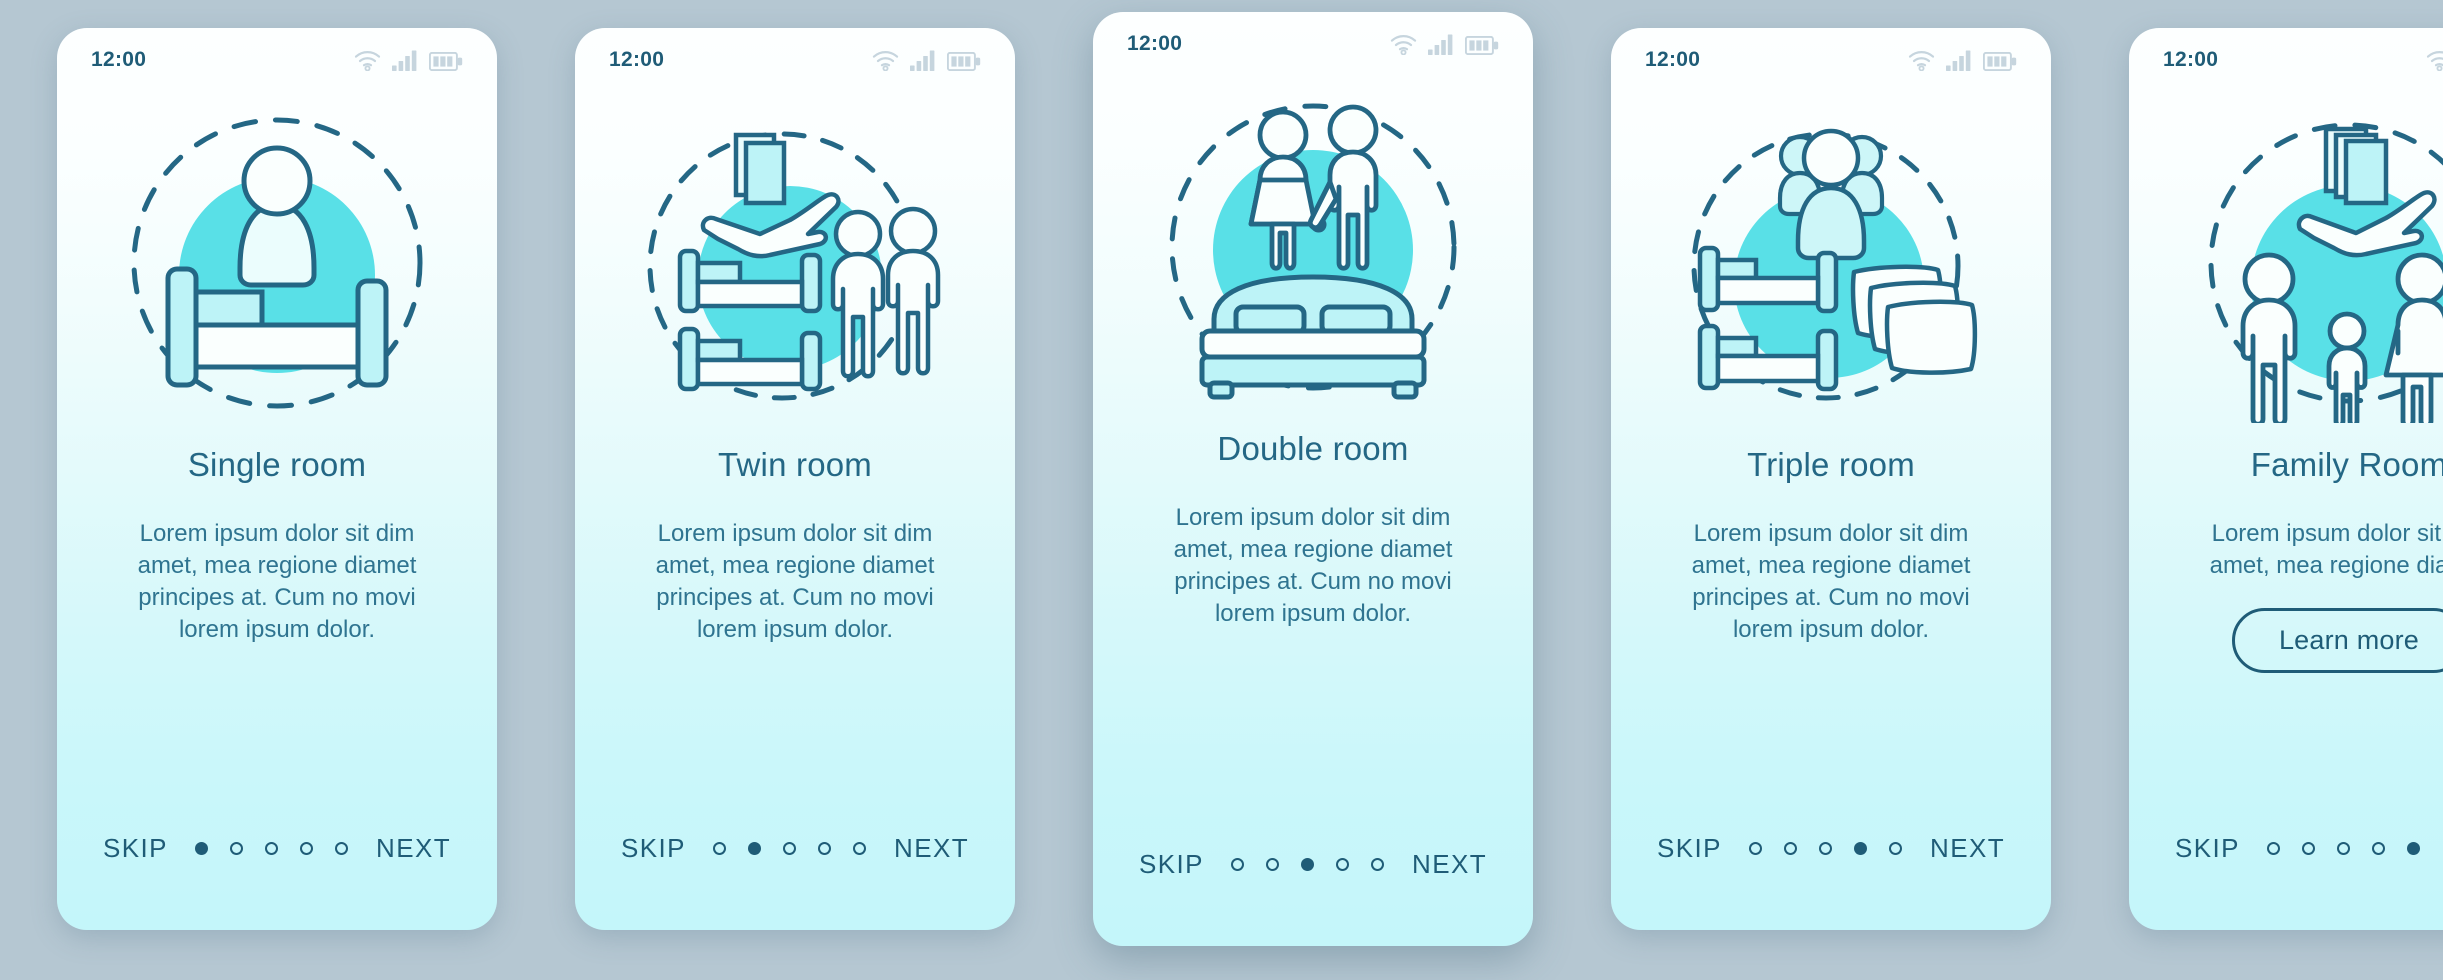 The image size is (2443, 980). Describe the element at coordinates (2337, 640) in the screenshot. I see `learn-more-button: Learn more` at that location.